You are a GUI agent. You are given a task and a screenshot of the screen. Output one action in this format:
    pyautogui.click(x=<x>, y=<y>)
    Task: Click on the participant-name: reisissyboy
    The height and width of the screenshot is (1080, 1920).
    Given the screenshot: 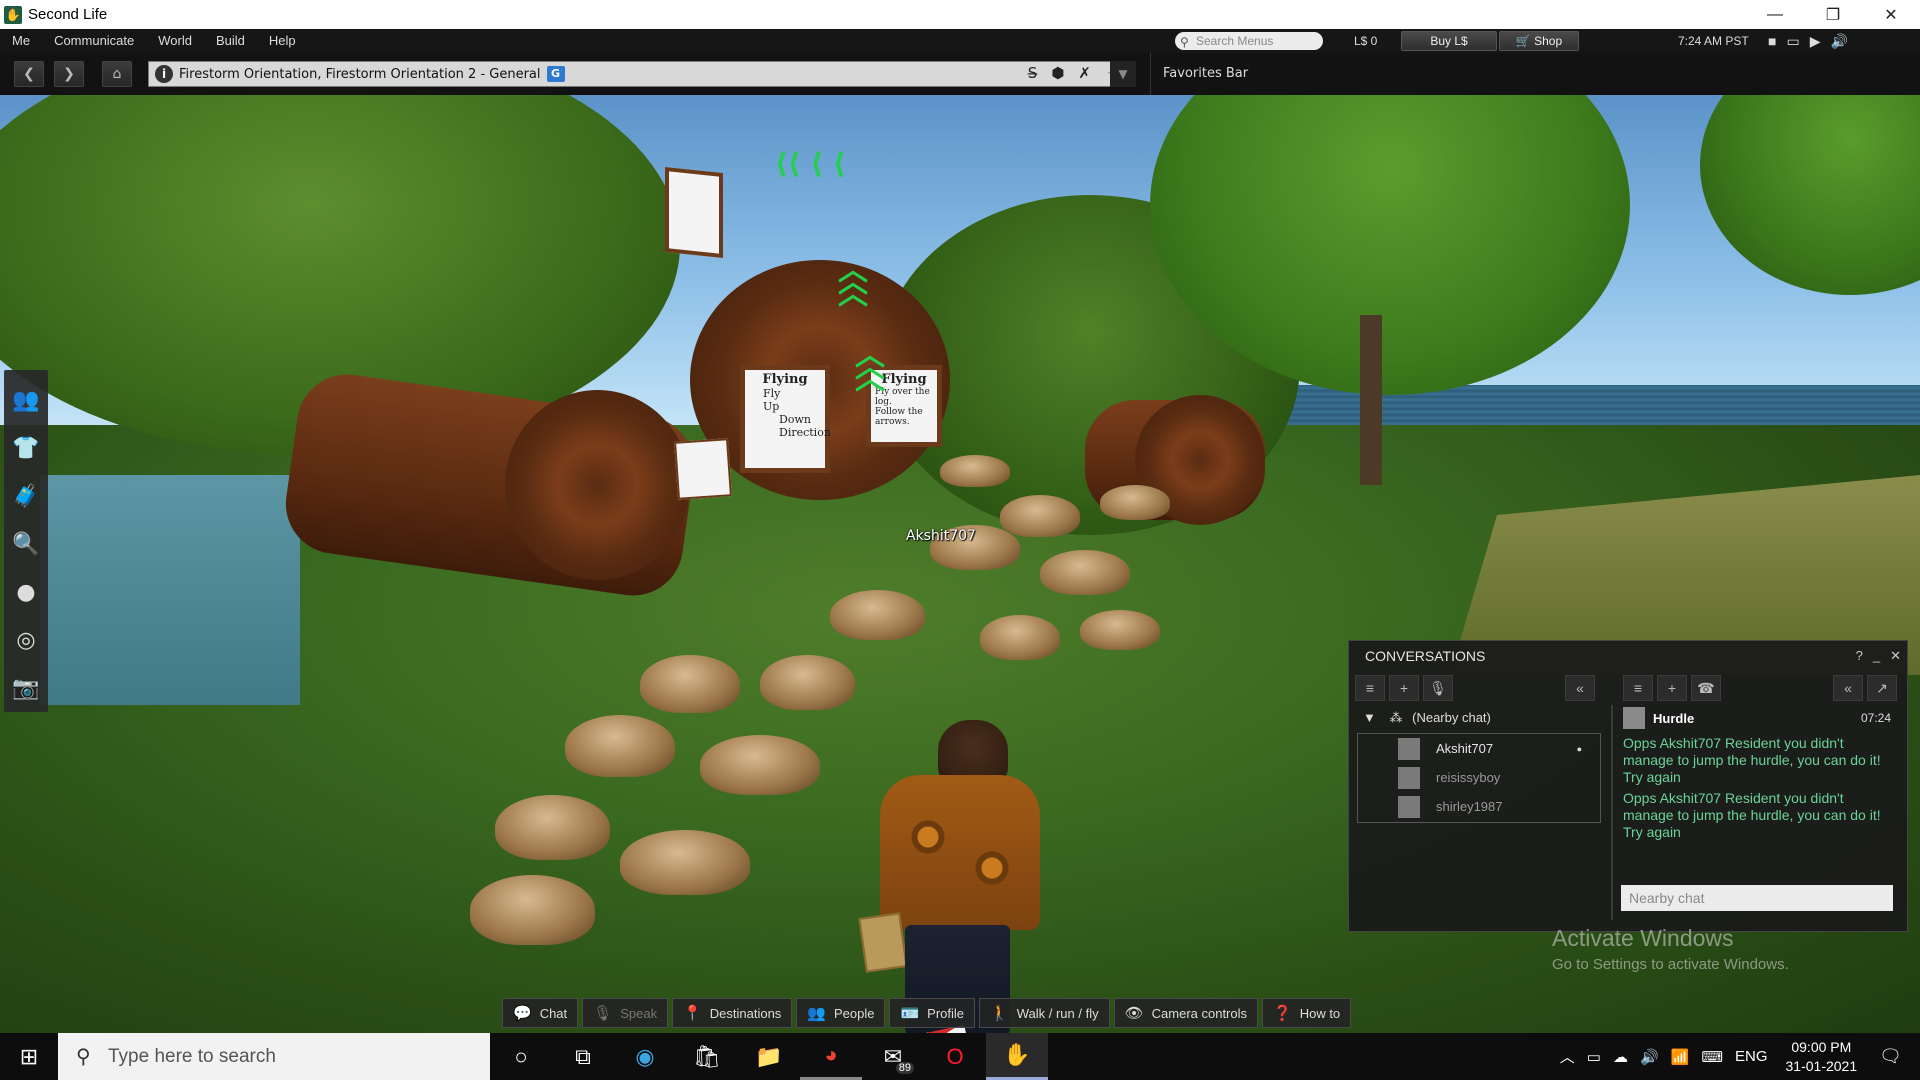 What is the action you would take?
    pyautogui.click(x=1468, y=777)
    